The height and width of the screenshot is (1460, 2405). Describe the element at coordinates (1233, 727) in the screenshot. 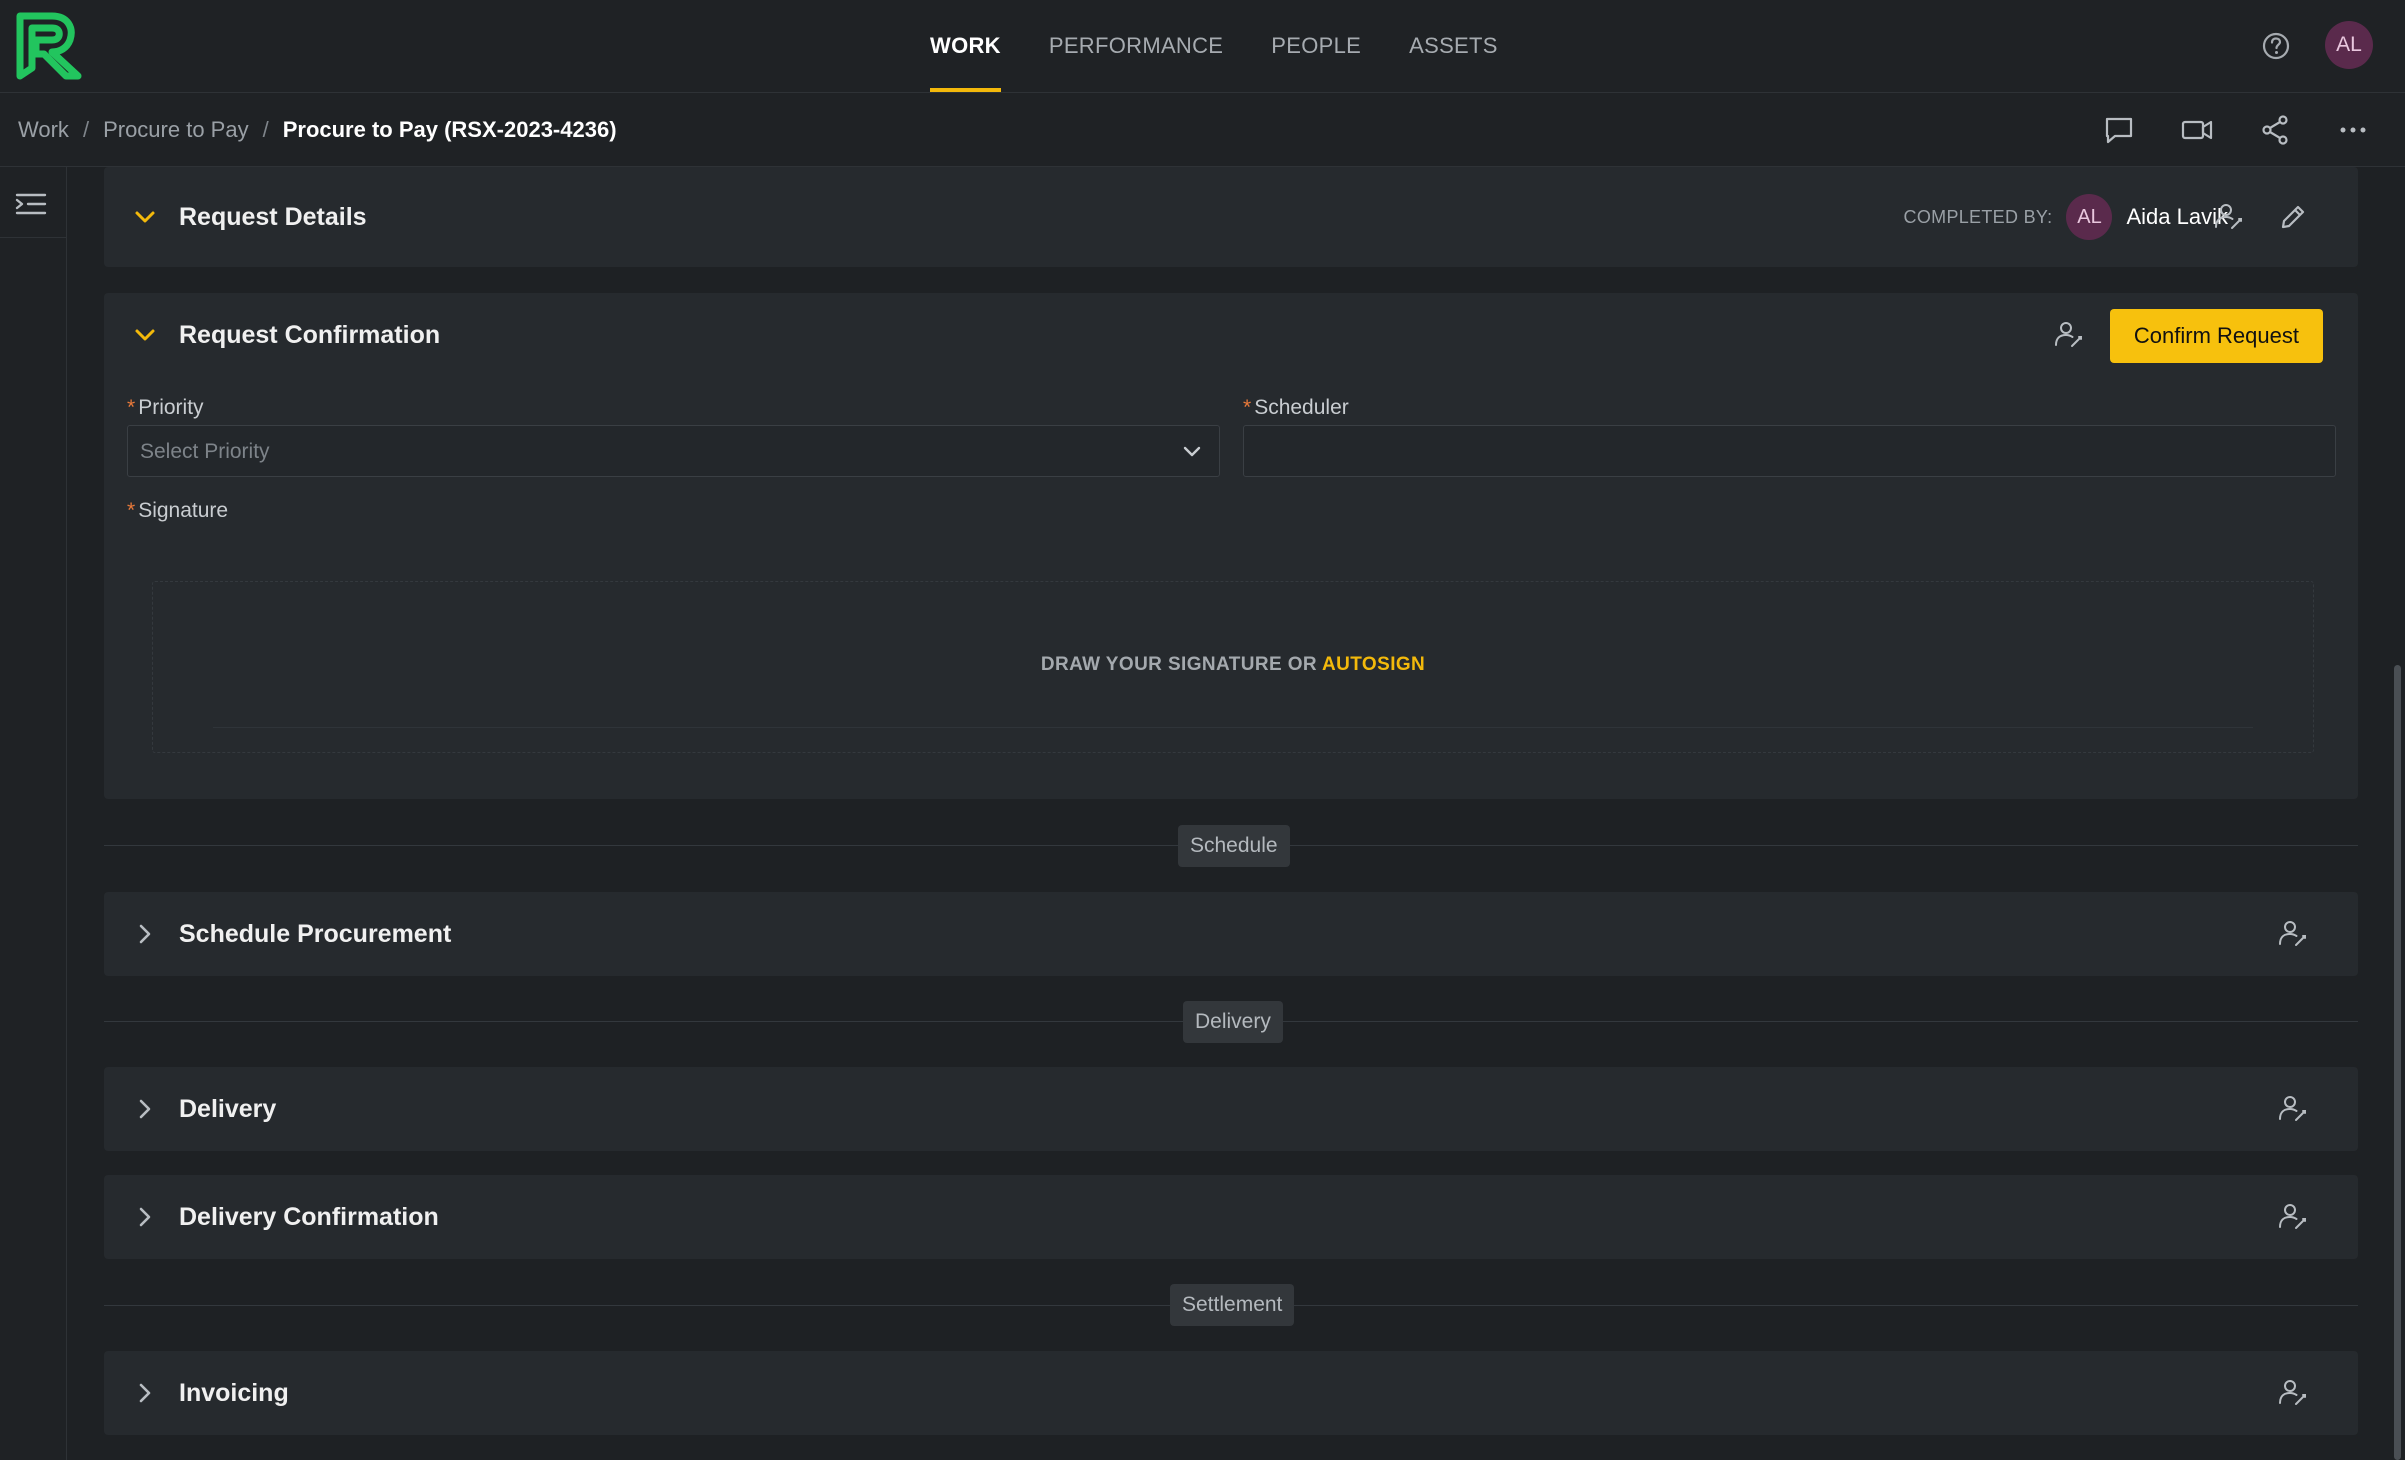

I see `signature-baseline` at that location.